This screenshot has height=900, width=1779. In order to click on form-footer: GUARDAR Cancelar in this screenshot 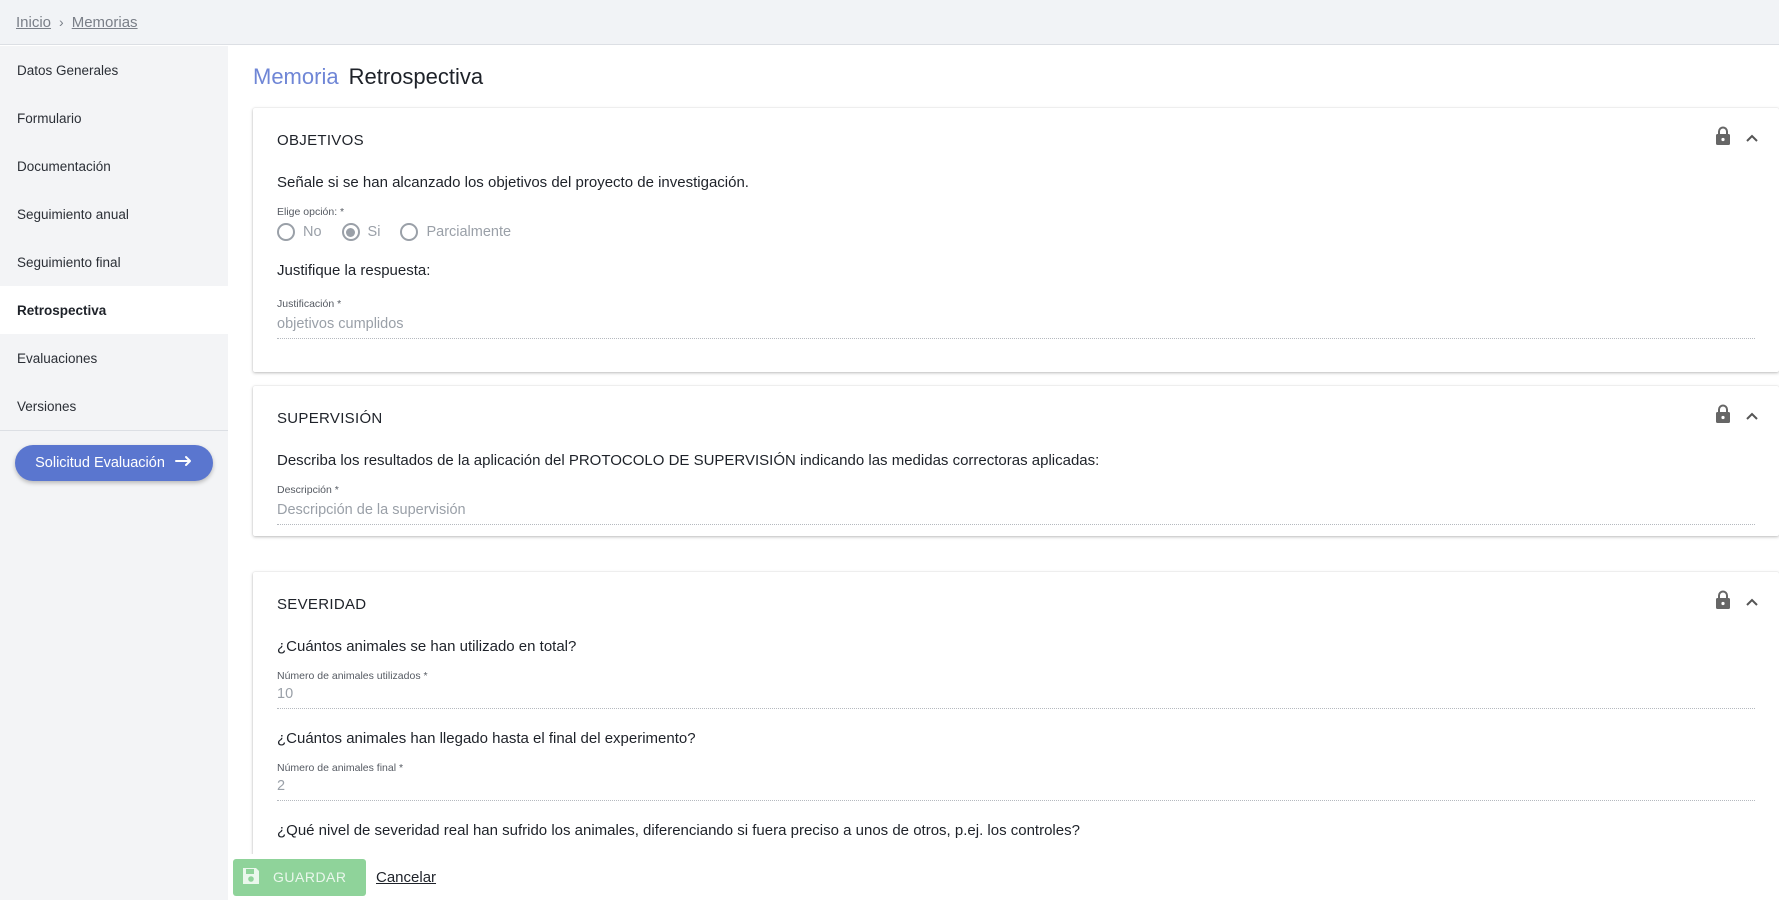, I will do `click(1003, 877)`.